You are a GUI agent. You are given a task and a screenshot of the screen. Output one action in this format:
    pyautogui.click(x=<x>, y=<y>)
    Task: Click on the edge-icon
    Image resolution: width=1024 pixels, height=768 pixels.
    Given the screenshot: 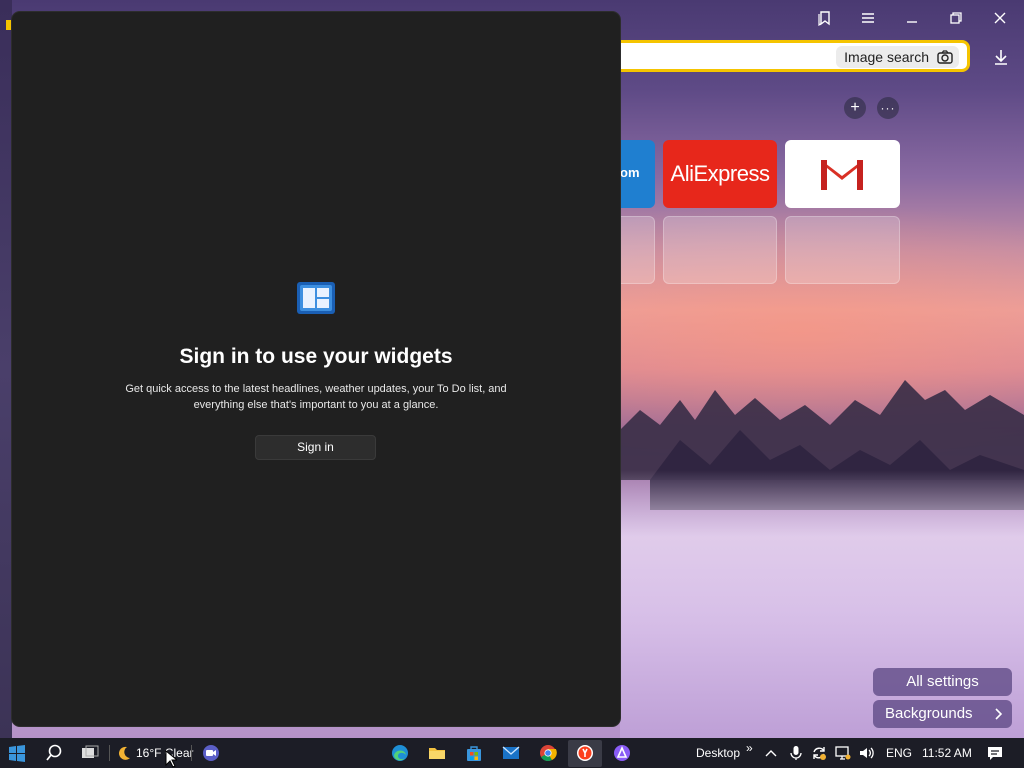 What is the action you would take?
    pyautogui.click(x=400, y=753)
    